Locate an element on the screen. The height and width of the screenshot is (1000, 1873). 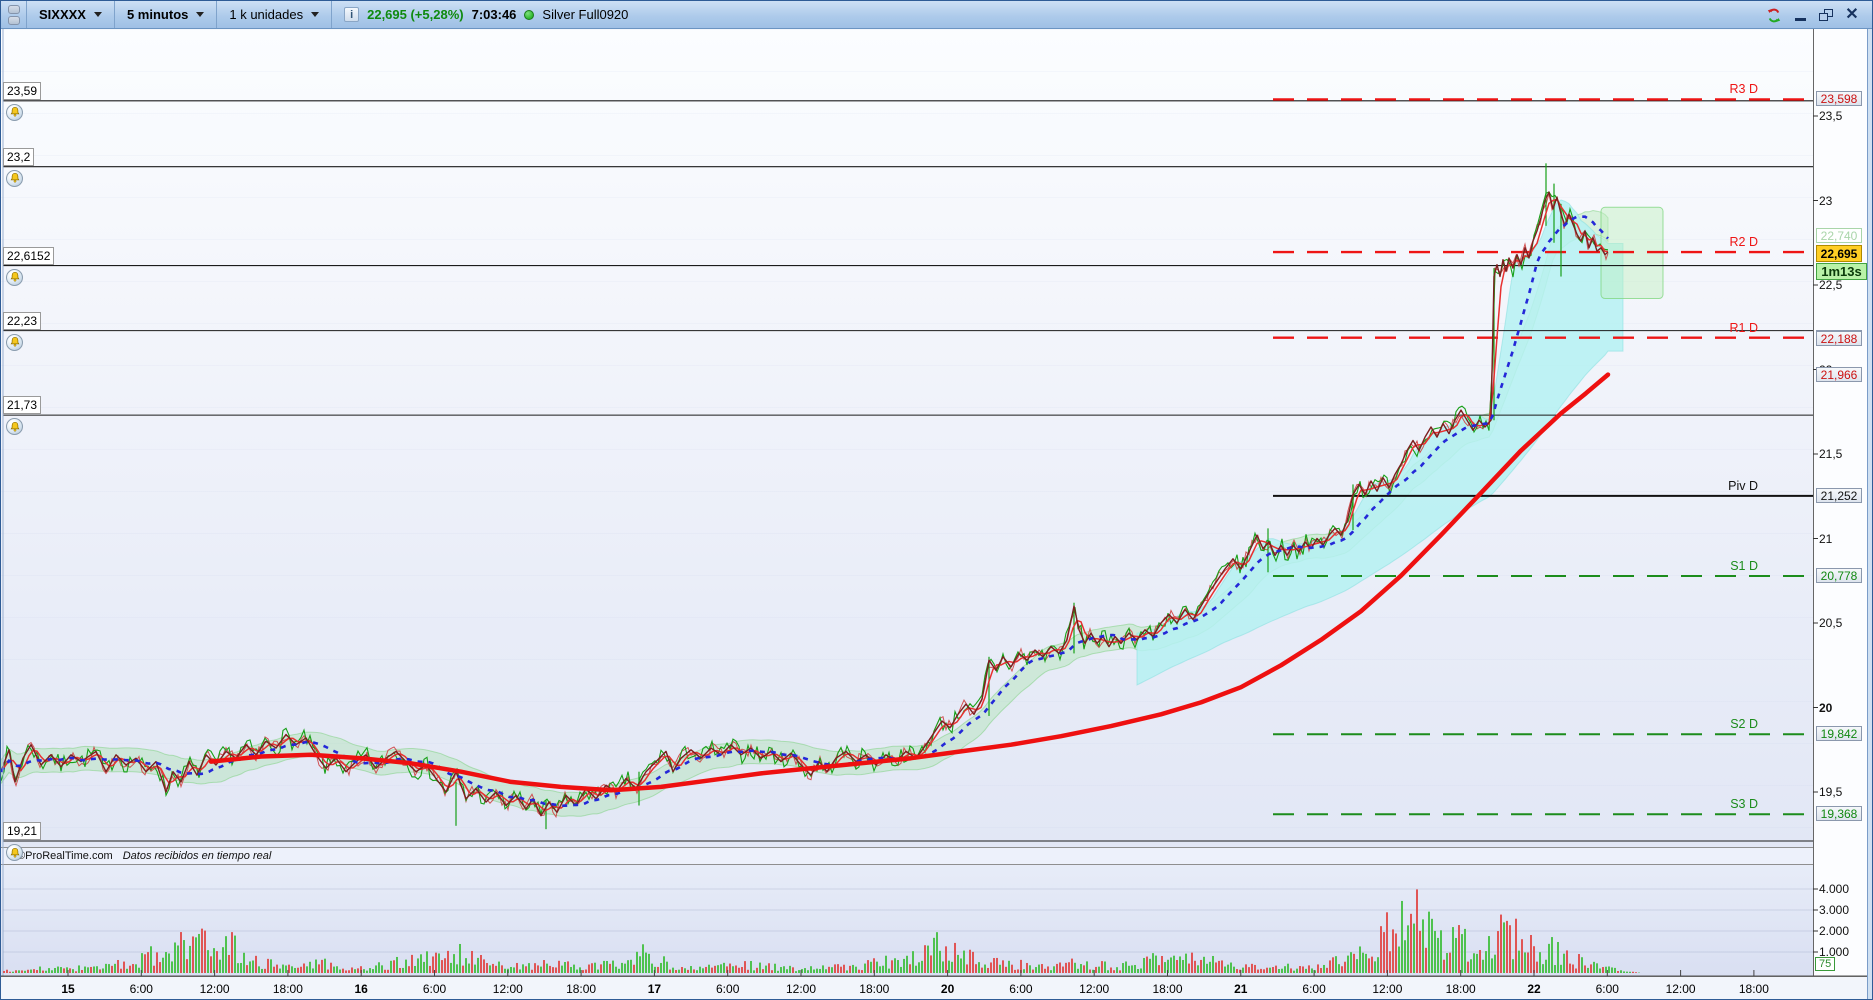
symbol-dropdown: SIXXXX is located at coordinates (71, 14).